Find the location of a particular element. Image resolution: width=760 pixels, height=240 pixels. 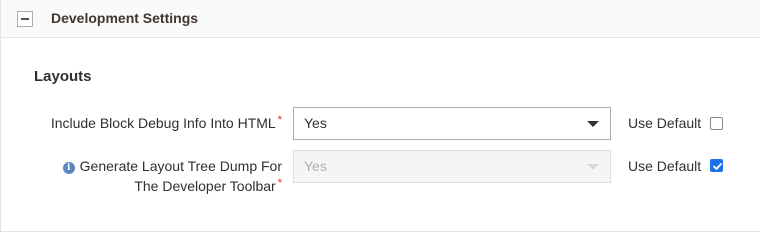

field-label-text-line1: Generate Layout Tree Dump For is located at coordinates (180, 166).